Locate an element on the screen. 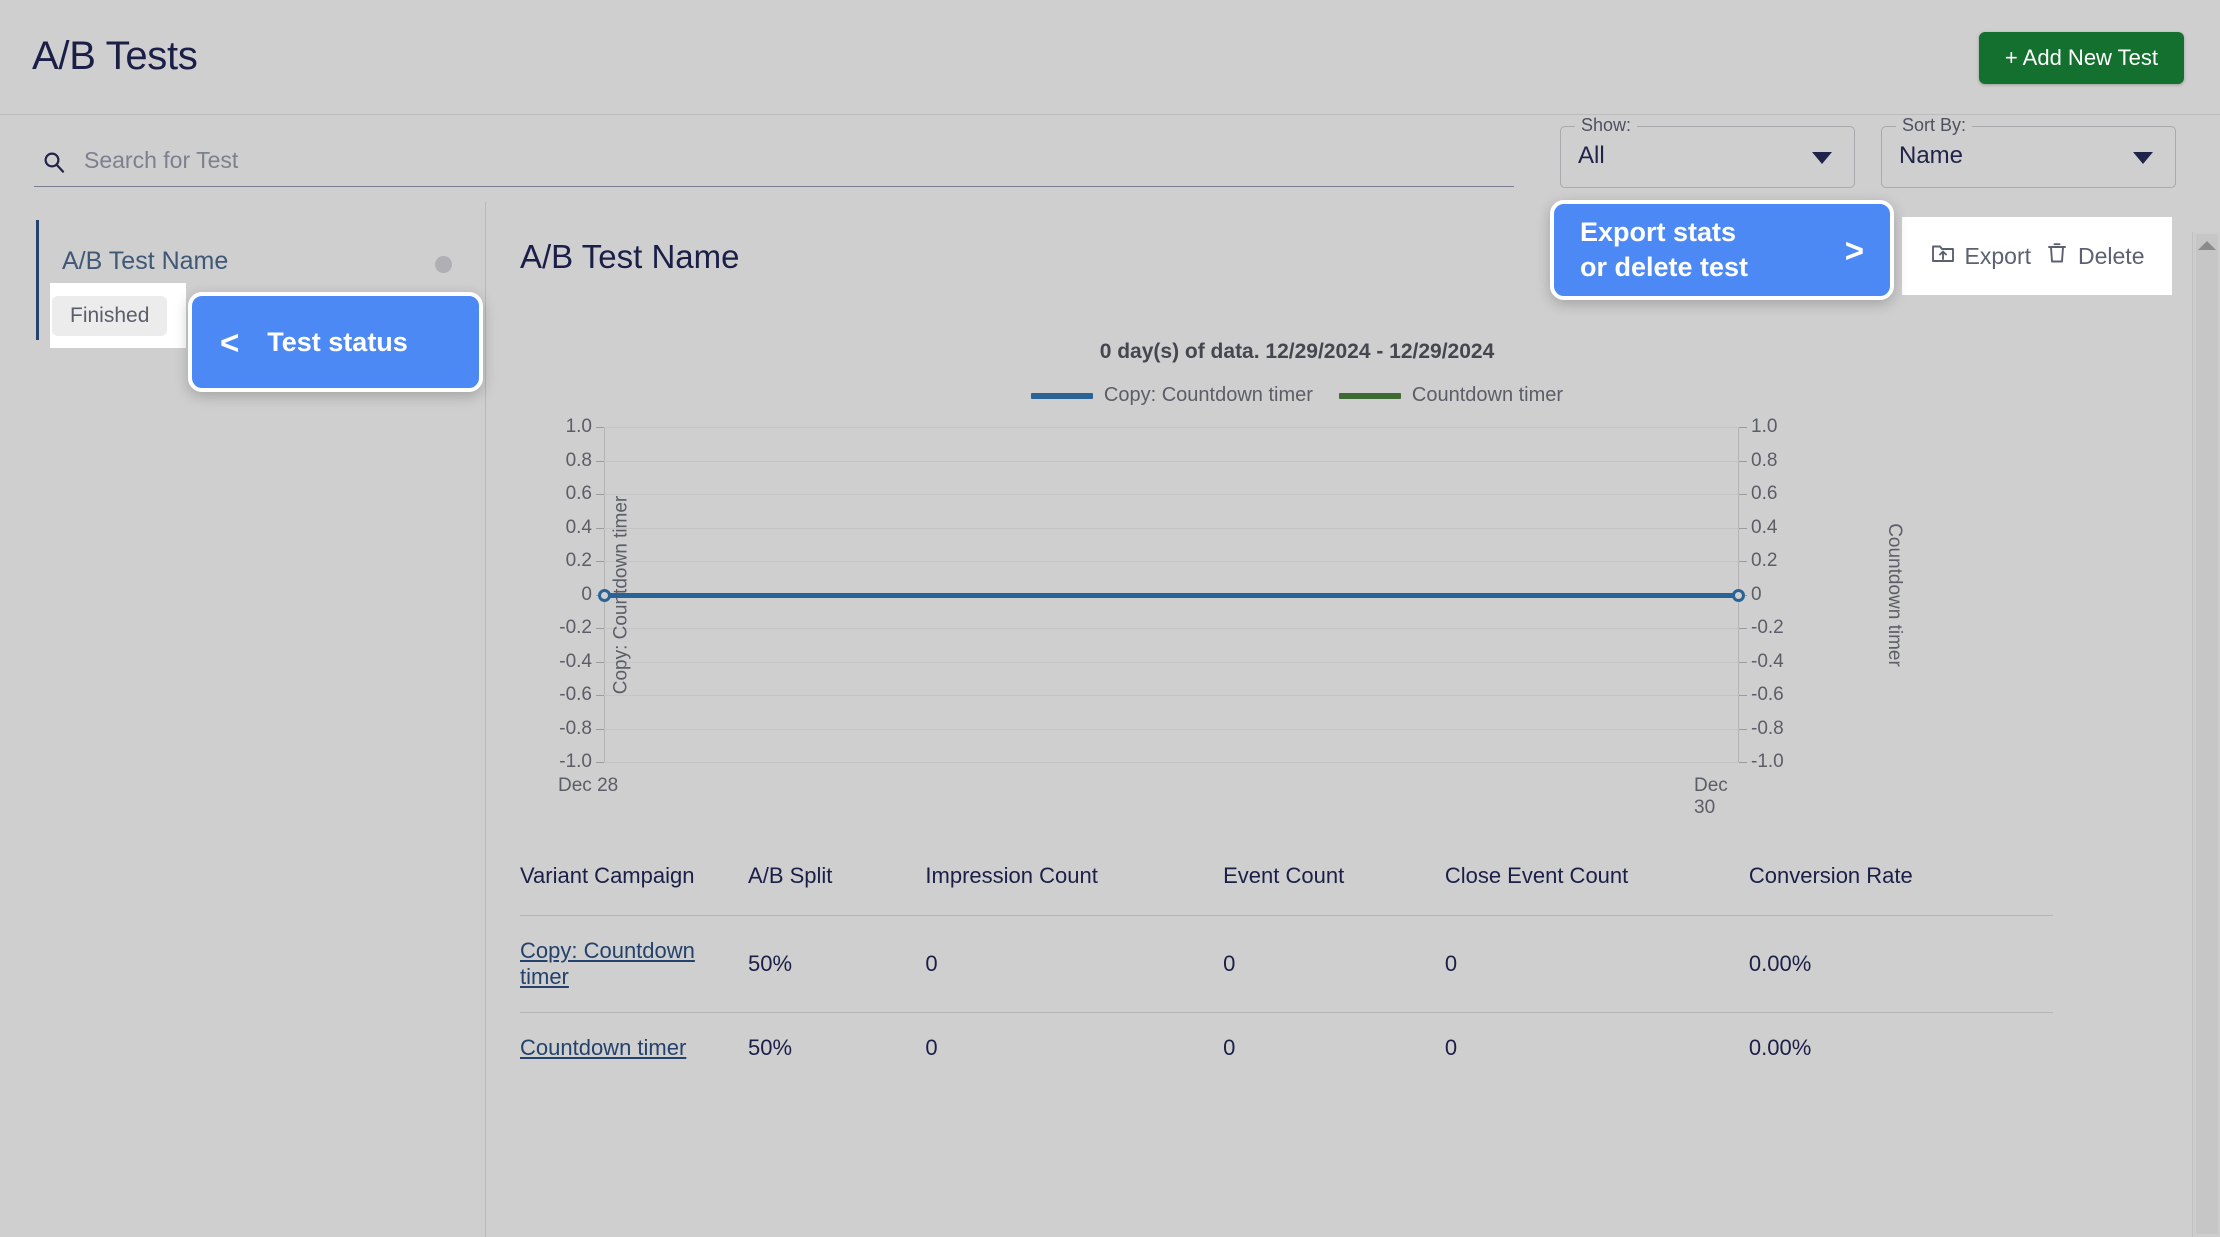  y-tick-label: 0 is located at coordinates (586, 594).